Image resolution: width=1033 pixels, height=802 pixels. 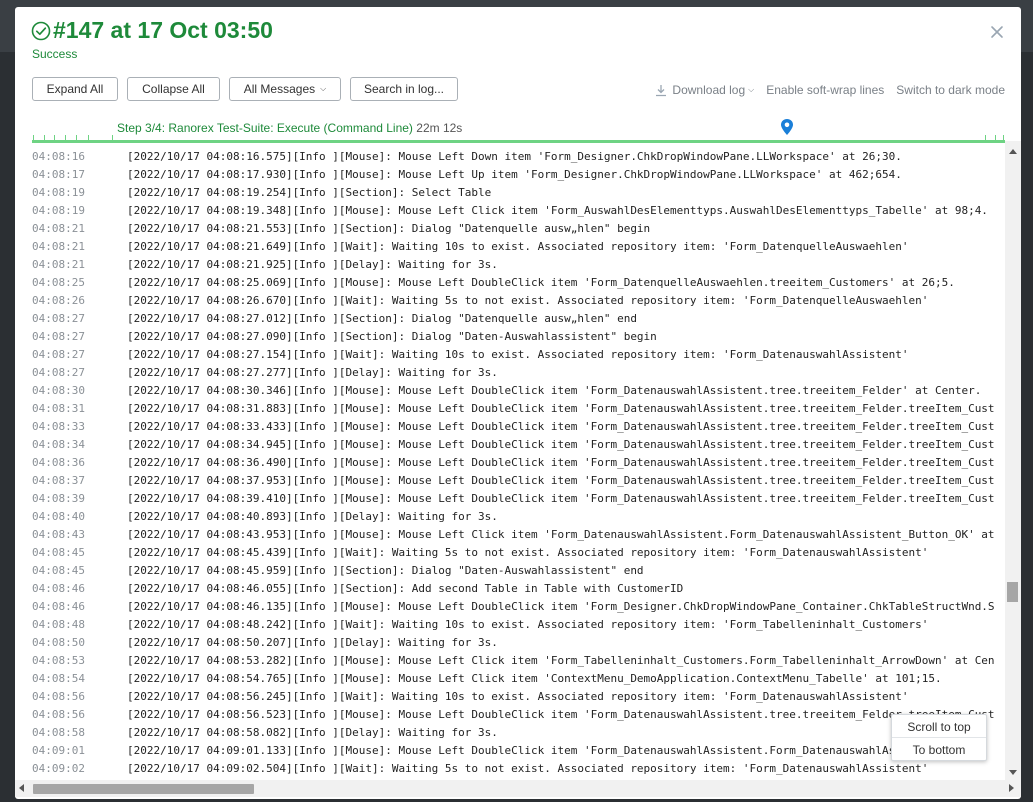 What do you see at coordinates (143, 789) in the screenshot?
I see `horizontal-scroll-thumb` at bounding box center [143, 789].